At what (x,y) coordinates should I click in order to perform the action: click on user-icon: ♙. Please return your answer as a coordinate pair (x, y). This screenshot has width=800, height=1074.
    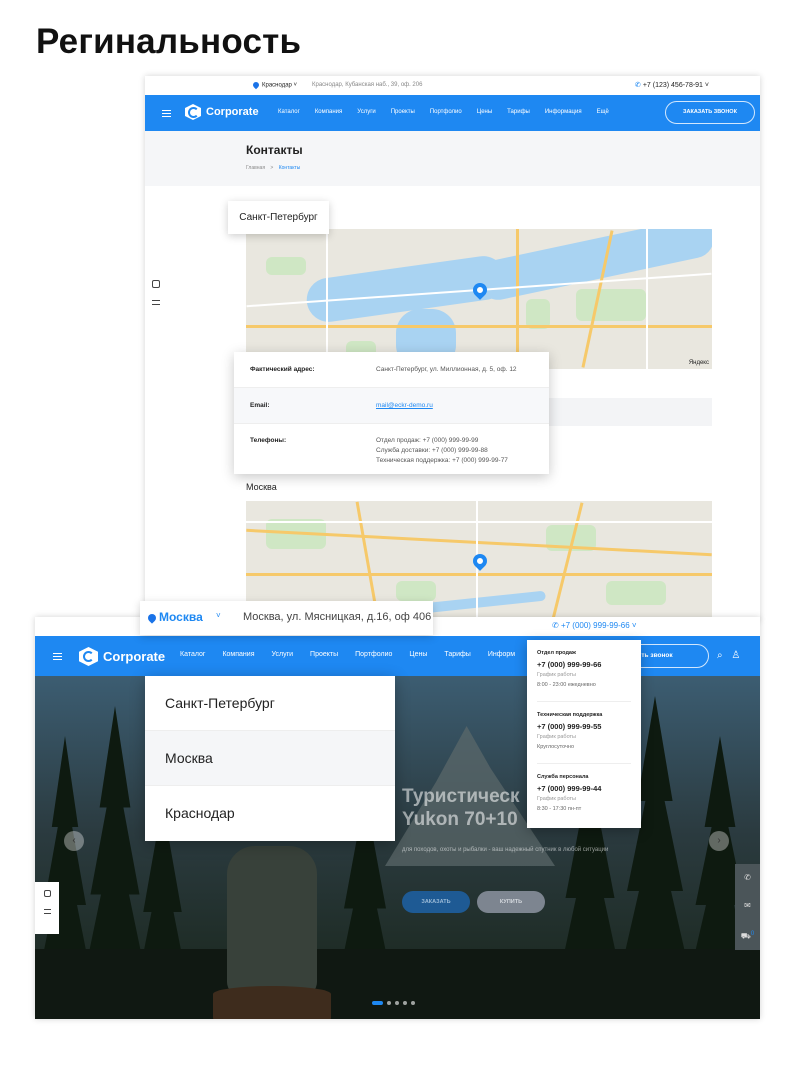
    Looking at the image, I should click on (735, 655).